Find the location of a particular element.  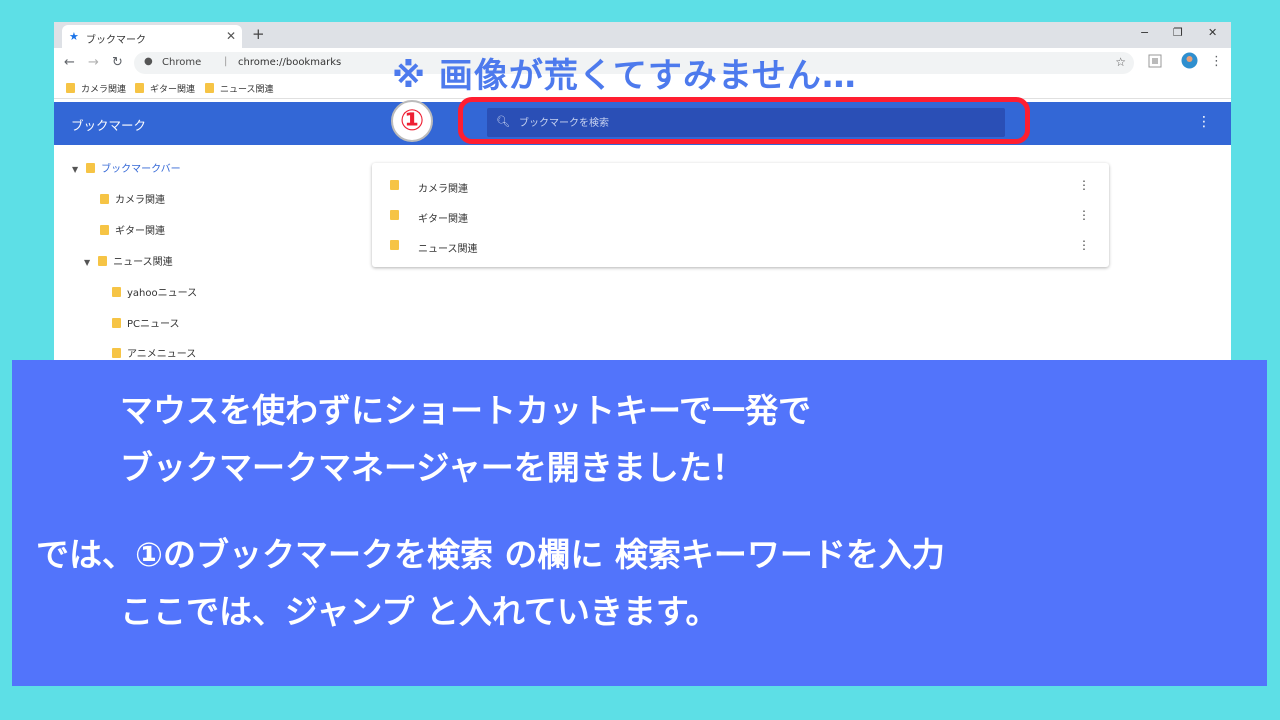

list-item: ギター関連 ⋮ is located at coordinates (740, 215).